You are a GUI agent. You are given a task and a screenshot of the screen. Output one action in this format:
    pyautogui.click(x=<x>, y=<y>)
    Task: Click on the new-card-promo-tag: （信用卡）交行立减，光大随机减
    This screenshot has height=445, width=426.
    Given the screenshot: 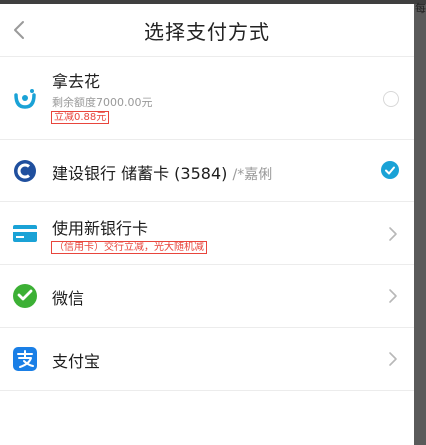 What is the action you would take?
    pyautogui.click(x=129, y=247)
    